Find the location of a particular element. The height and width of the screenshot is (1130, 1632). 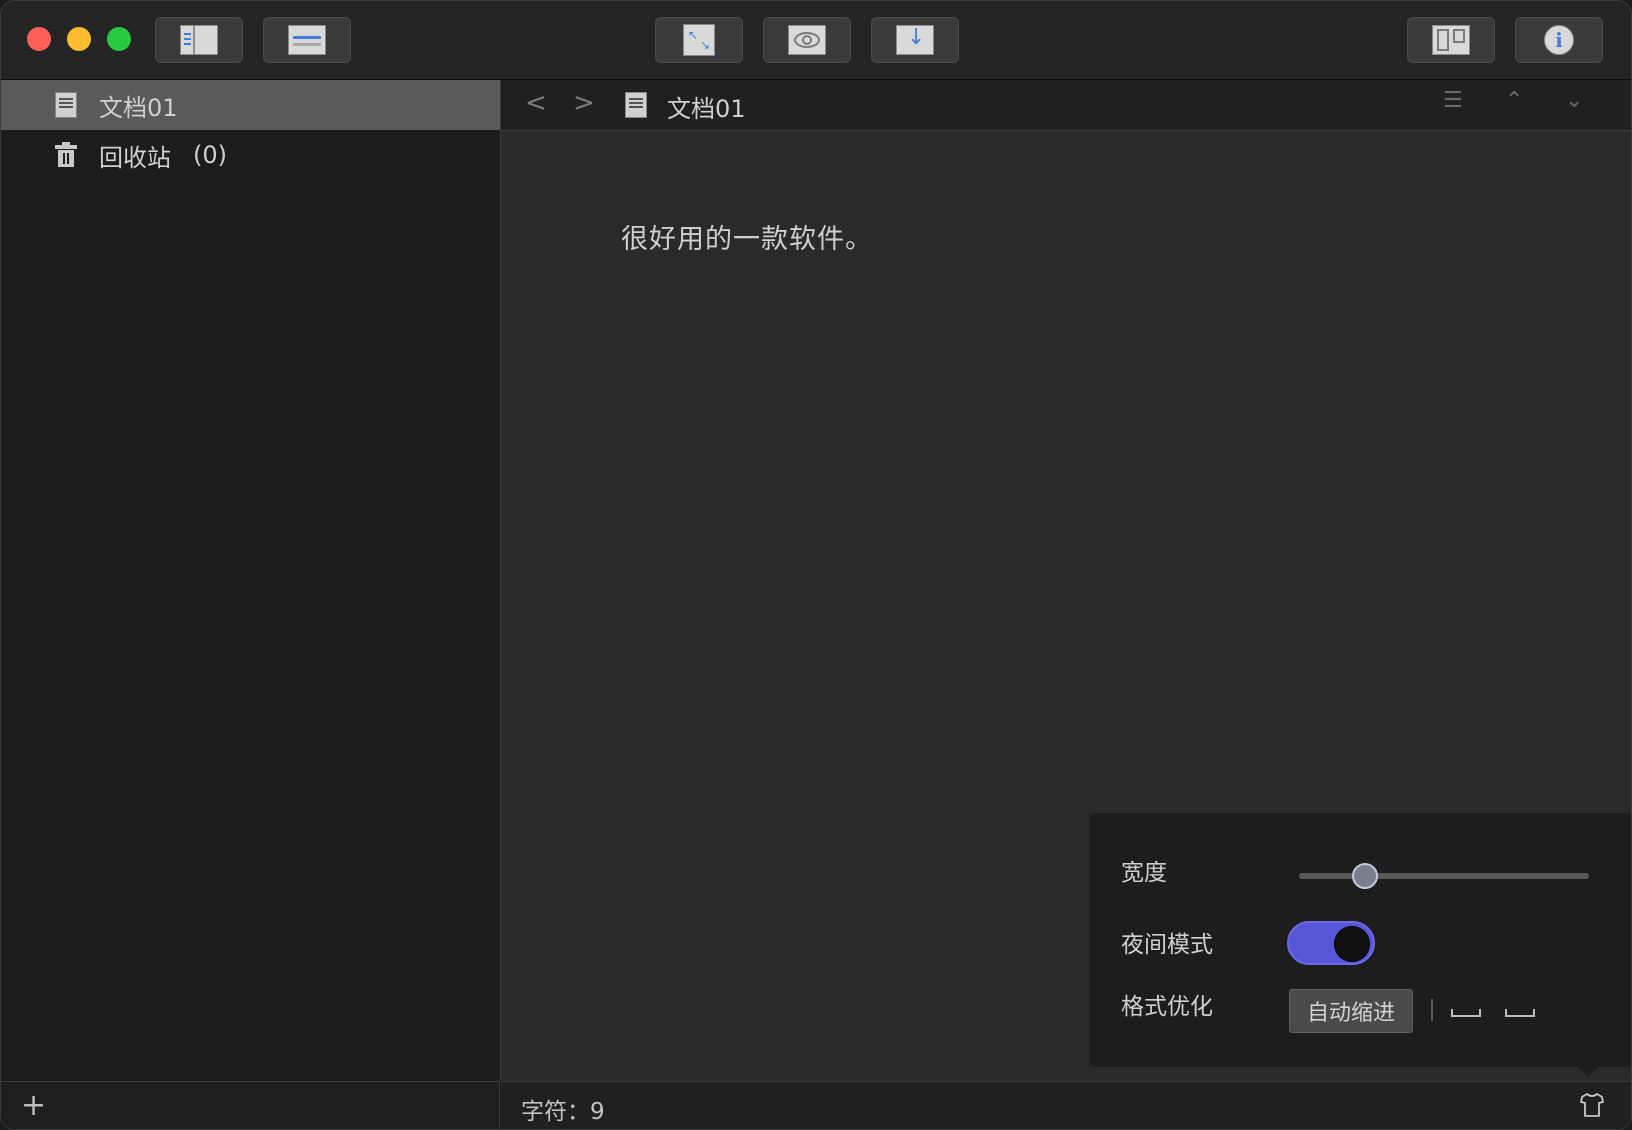

document-title: 文档01 is located at coordinates (706, 109).